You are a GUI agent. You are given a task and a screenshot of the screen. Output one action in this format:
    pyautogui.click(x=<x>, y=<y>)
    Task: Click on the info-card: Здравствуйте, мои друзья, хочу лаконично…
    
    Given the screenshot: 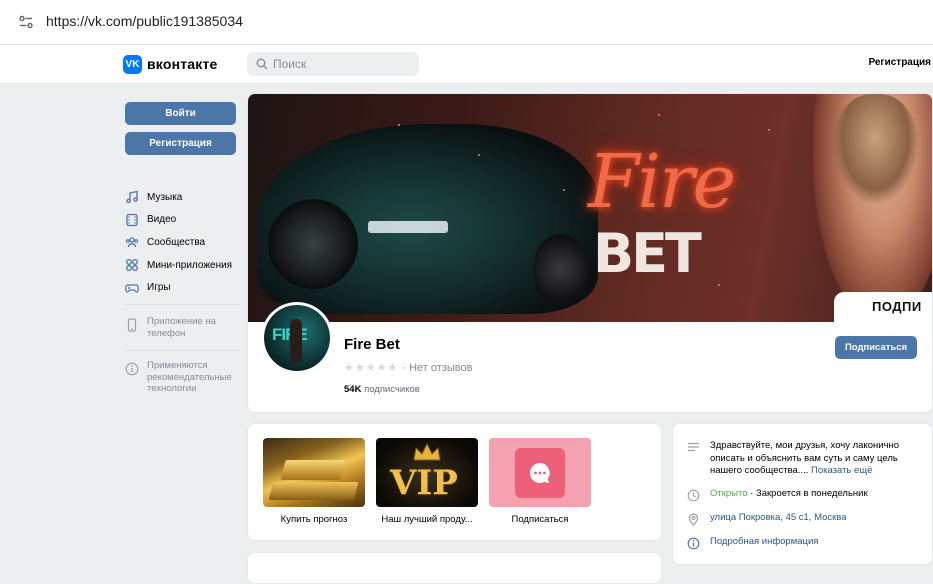 What is the action you would take?
    pyautogui.click(x=802, y=494)
    